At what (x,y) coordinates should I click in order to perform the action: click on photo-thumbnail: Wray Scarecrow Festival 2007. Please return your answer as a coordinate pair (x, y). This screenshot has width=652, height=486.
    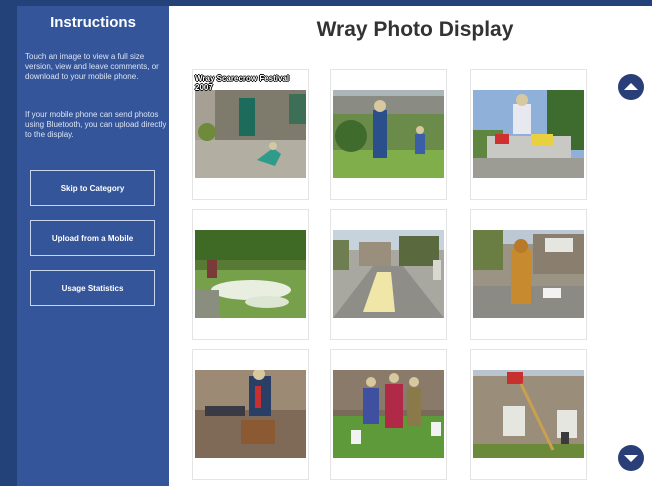
    Looking at the image, I should click on (250, 134).